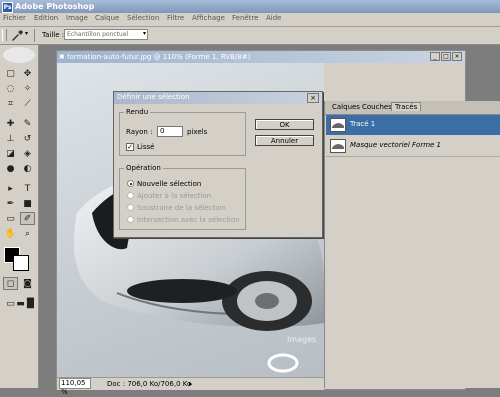 The width and height of the screenshot is (500, 397). What do you see at coordinates (107, 18) in the screenshot?
I see `menu-calque: Calque` at bounding box center [107, 18].